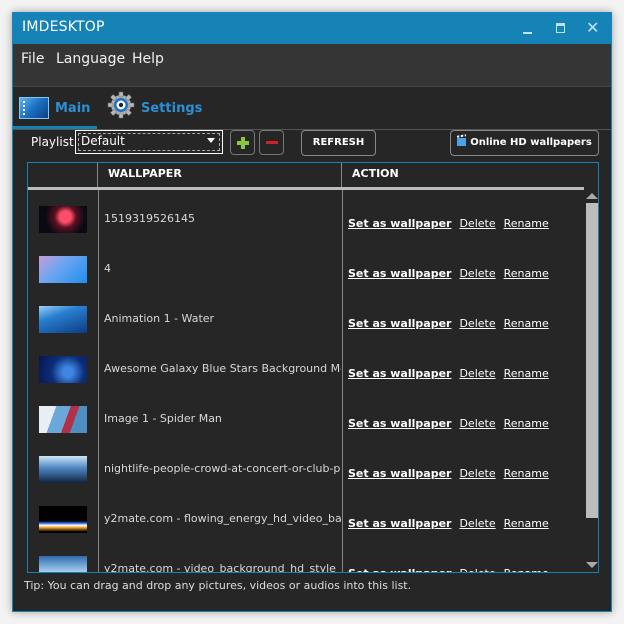 This screenshot has width=624, height=624. I want to click on menu-help: Help, so click(148, 59).